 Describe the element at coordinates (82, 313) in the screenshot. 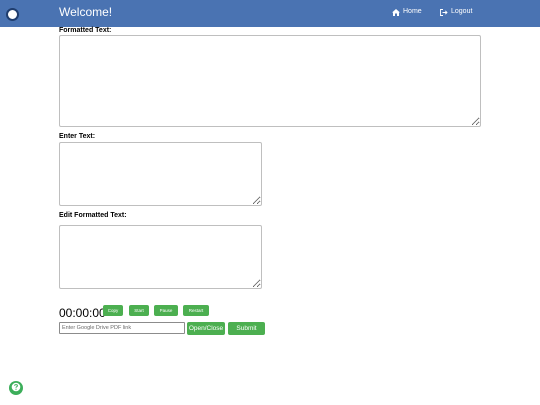

I see `timer-display: 00:00:00` at that location.